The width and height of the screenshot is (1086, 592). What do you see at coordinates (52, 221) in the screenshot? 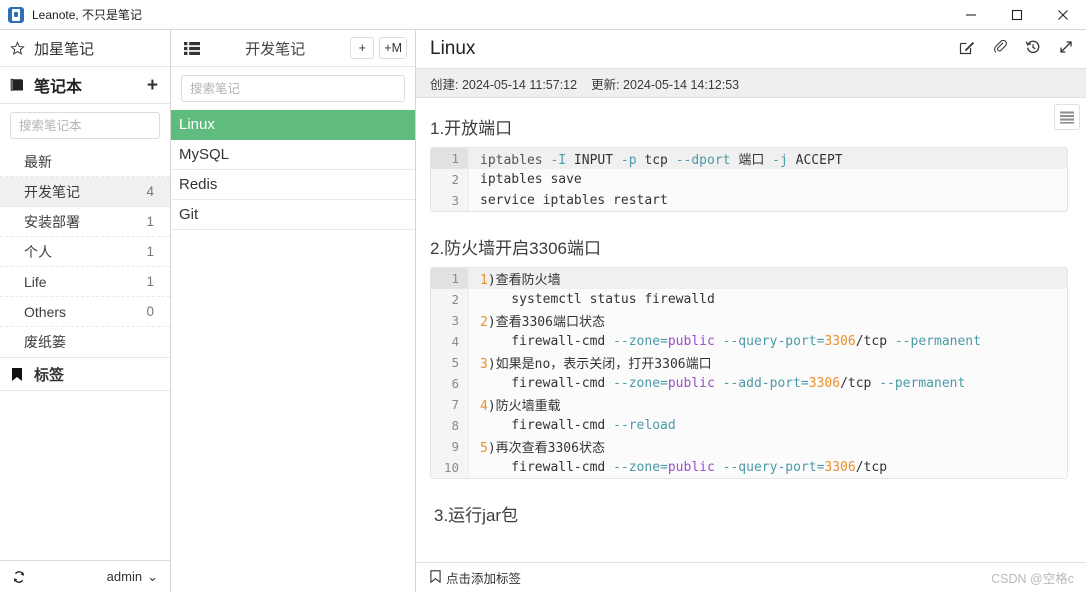
I see `notebook-label: 安装部署` at bounding box center [52, 221].